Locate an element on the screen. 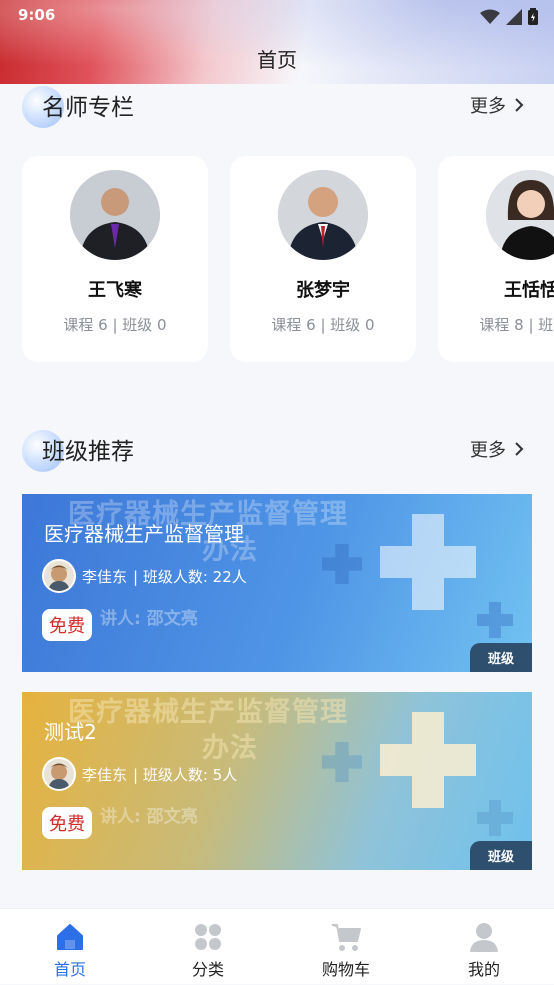 This screenshot has height=985, width=554. teacher-name: 王恬恬 is located at coordinates (529, 290).